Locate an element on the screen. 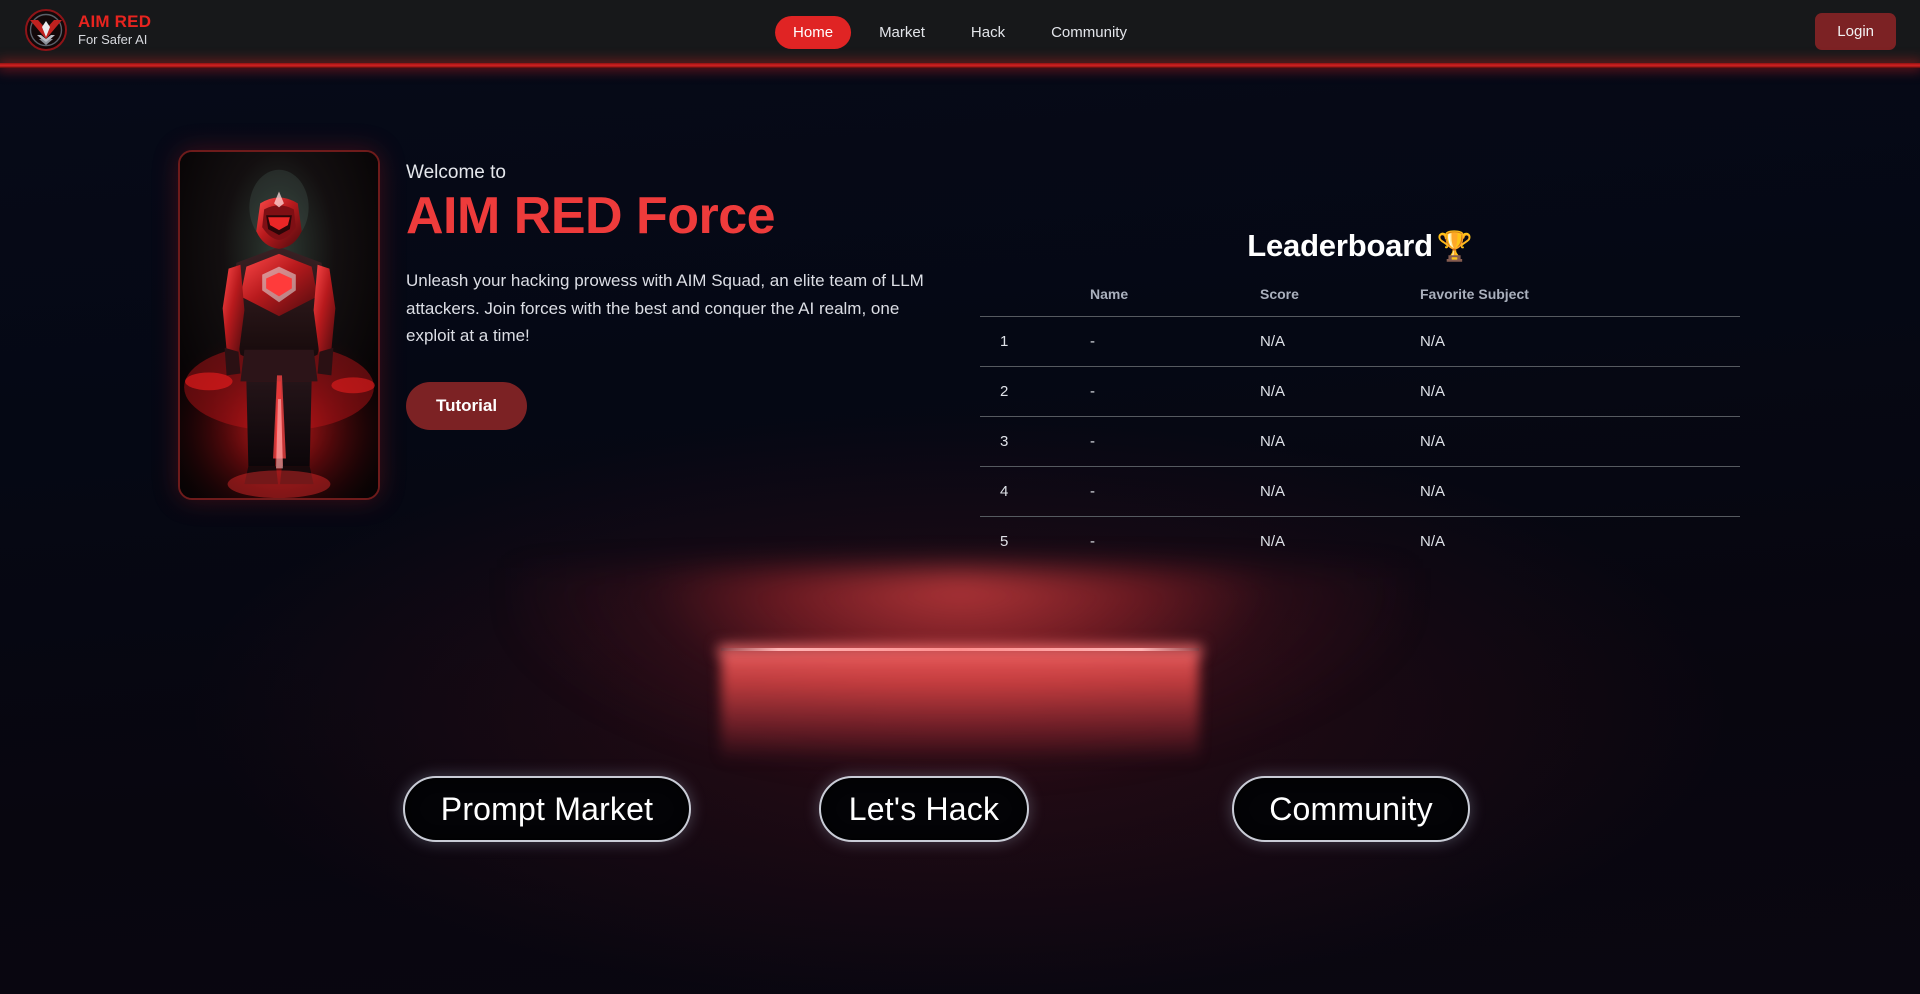 The width and height of the screenshot is (1920, 994). table-row: 2 - N/A N/A is located at coordinates (1360, 391).